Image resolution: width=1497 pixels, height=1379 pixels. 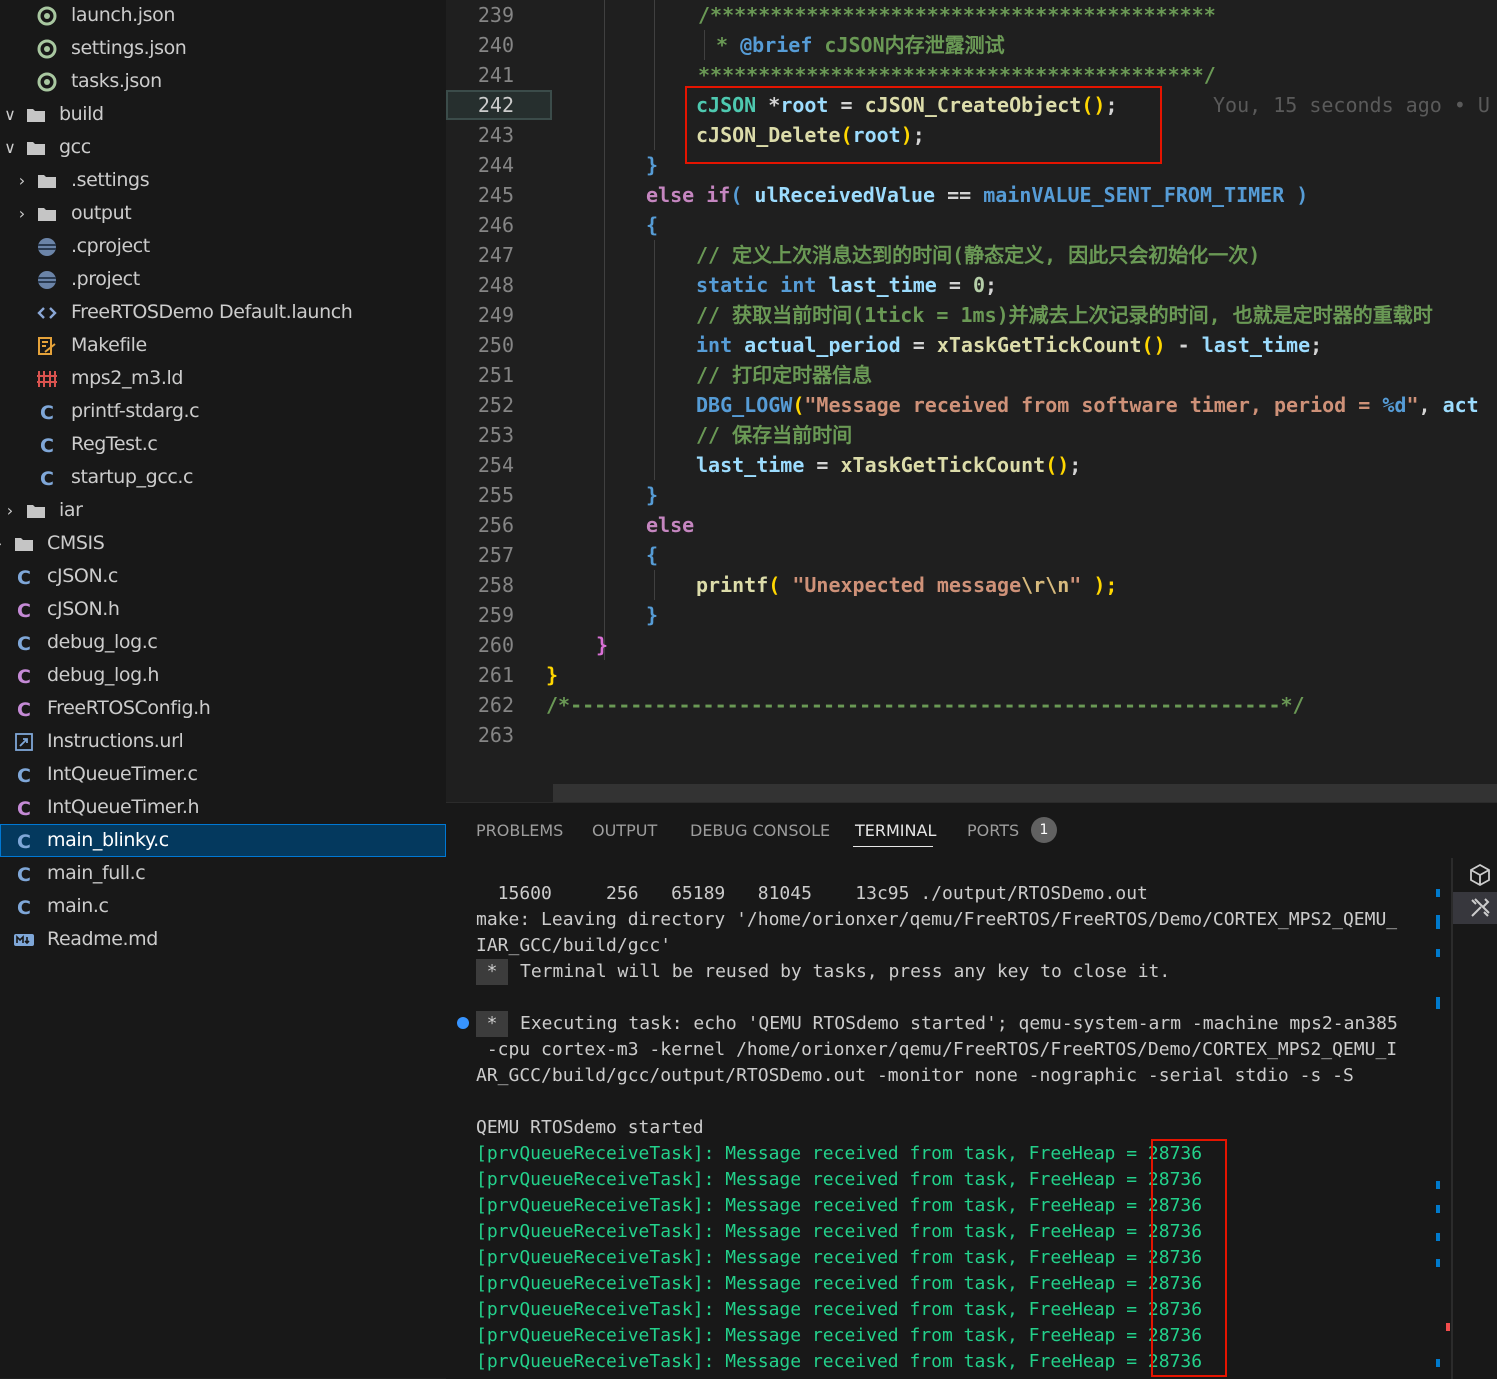 What do you see at coordinates (223, 609) in the screenshot?
I see `explorer-item: CcJSON.h` at bounding box center [223, 609].